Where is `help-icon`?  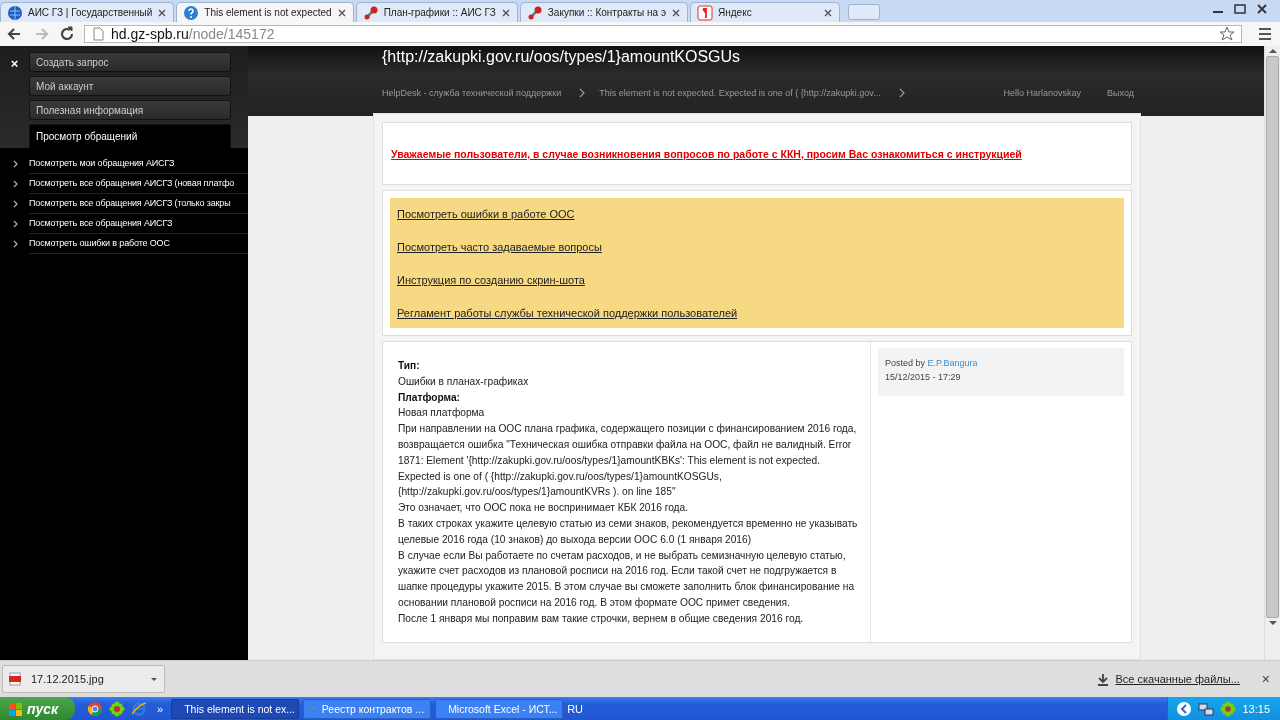 help-icon is located at coordinates (191, 12).